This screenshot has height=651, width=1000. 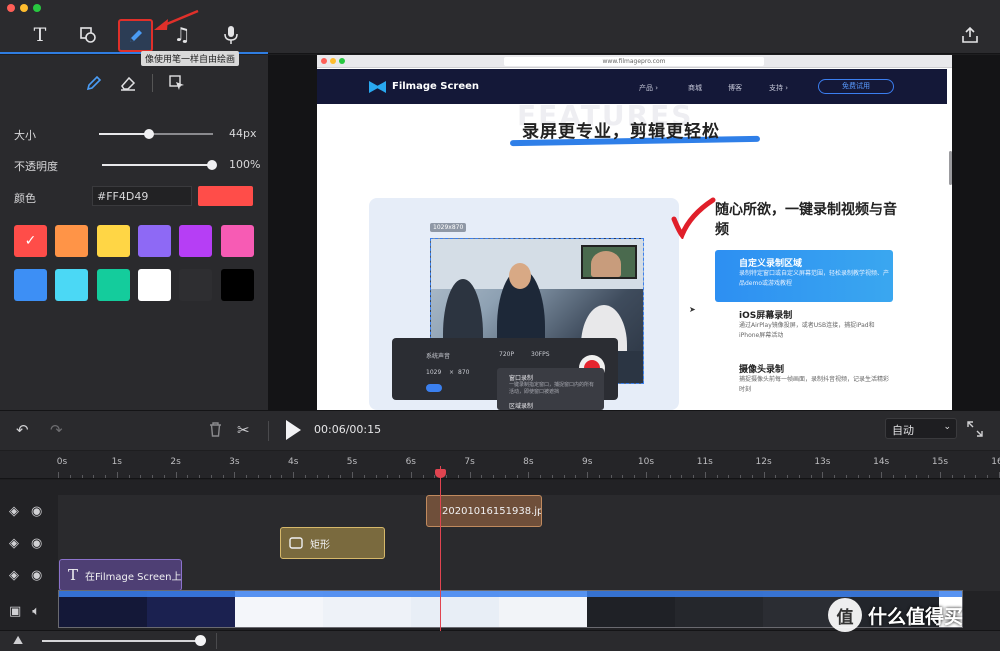 I want to click on text-tool-button: T, so click(x=40, y=35).